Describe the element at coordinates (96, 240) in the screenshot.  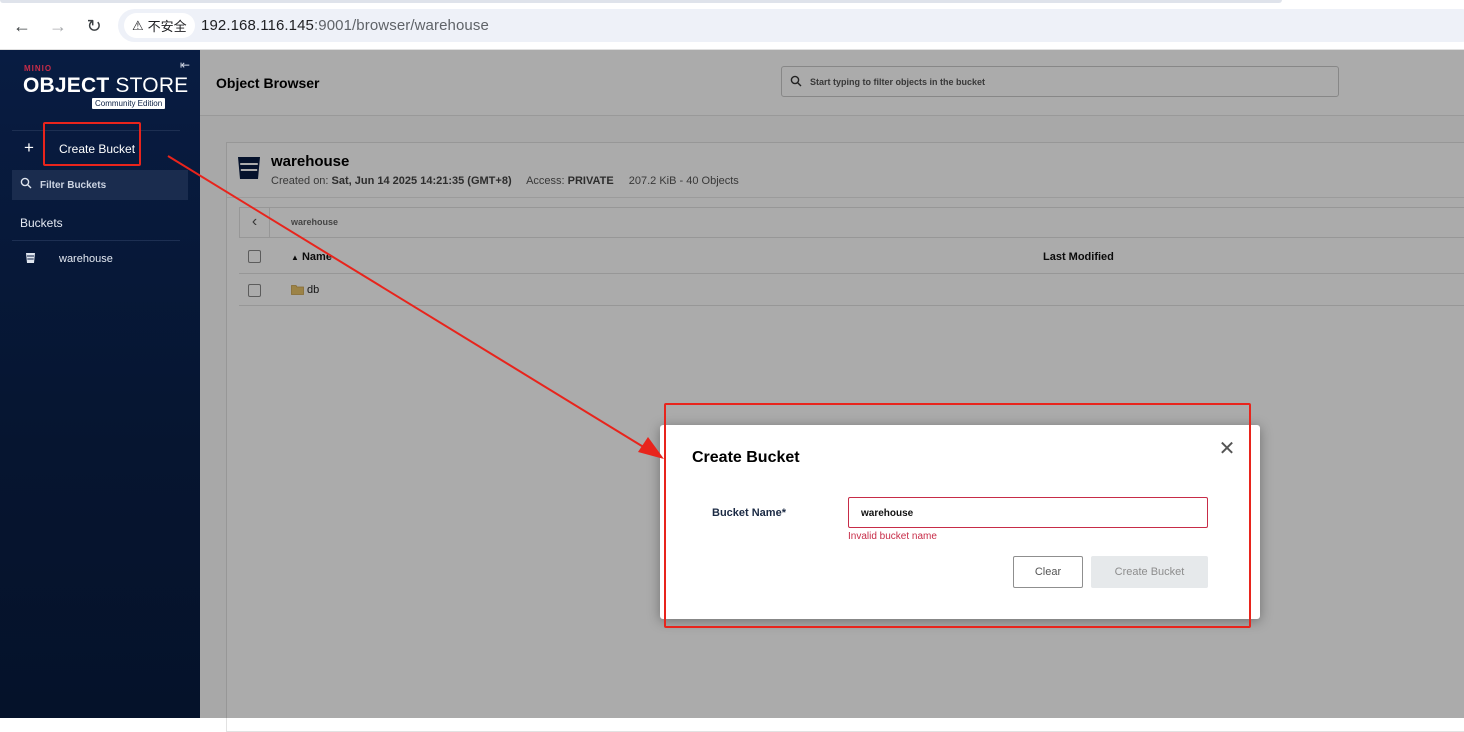
I see `divider` at that location.